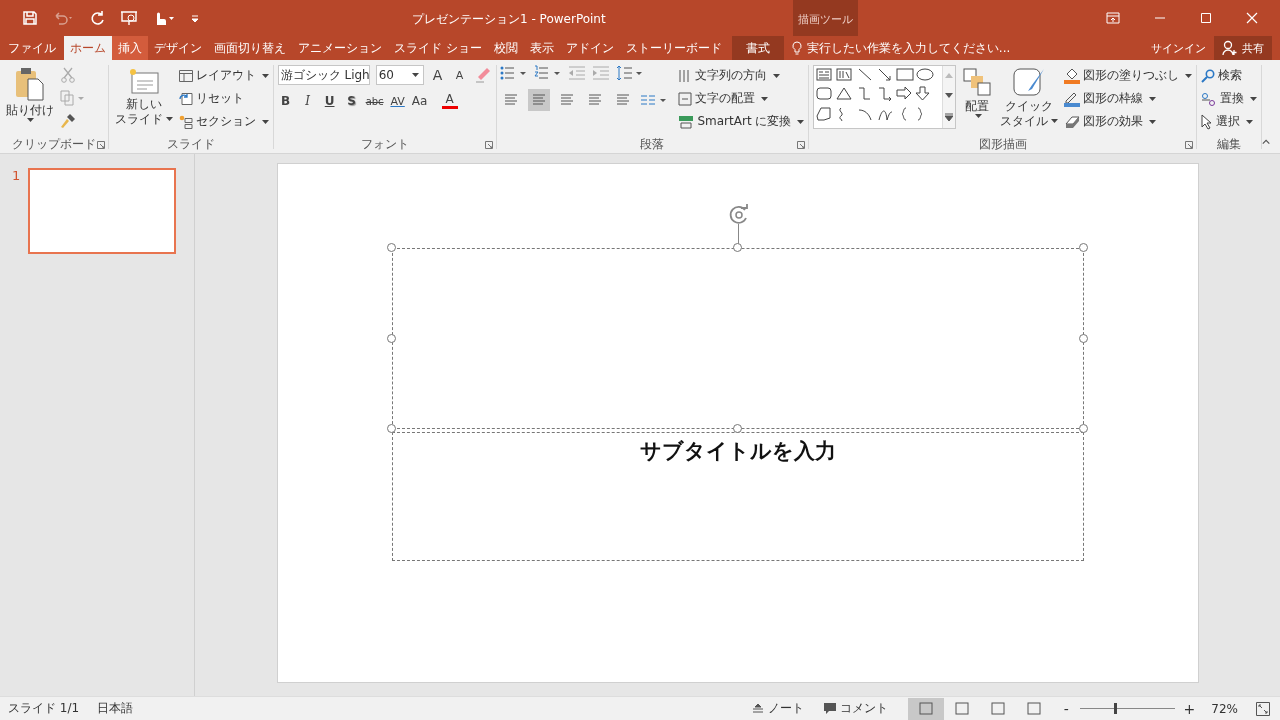  Describe the element at coordinates (548, 73) in the screenshot. I see `numbering-icon` at that location.